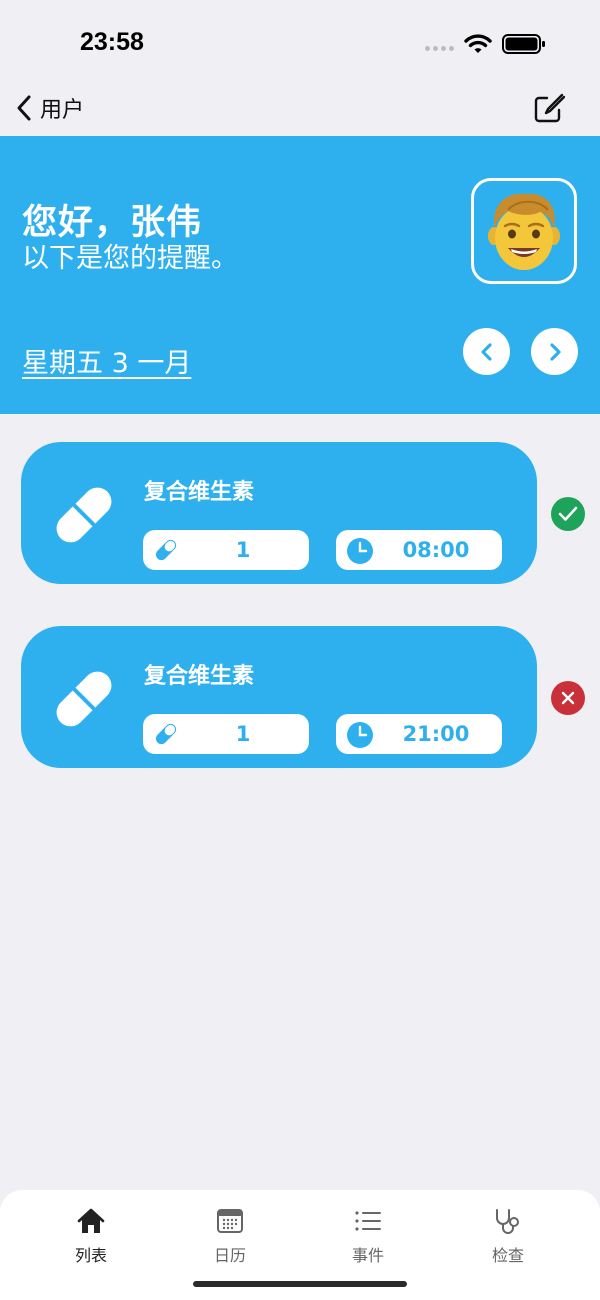  What do you see at coordinates (368, 1221) in the screenshot?
I see `list-icon` at bounding box center [368, 1221].